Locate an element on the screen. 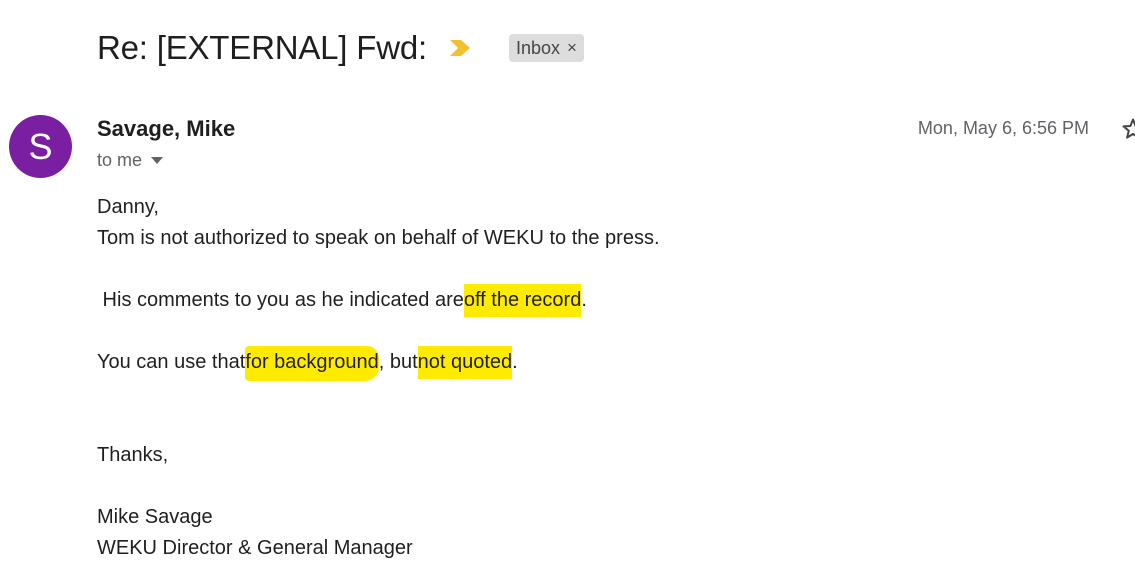  sender-avatar: S is located at coordinates (40, 146).